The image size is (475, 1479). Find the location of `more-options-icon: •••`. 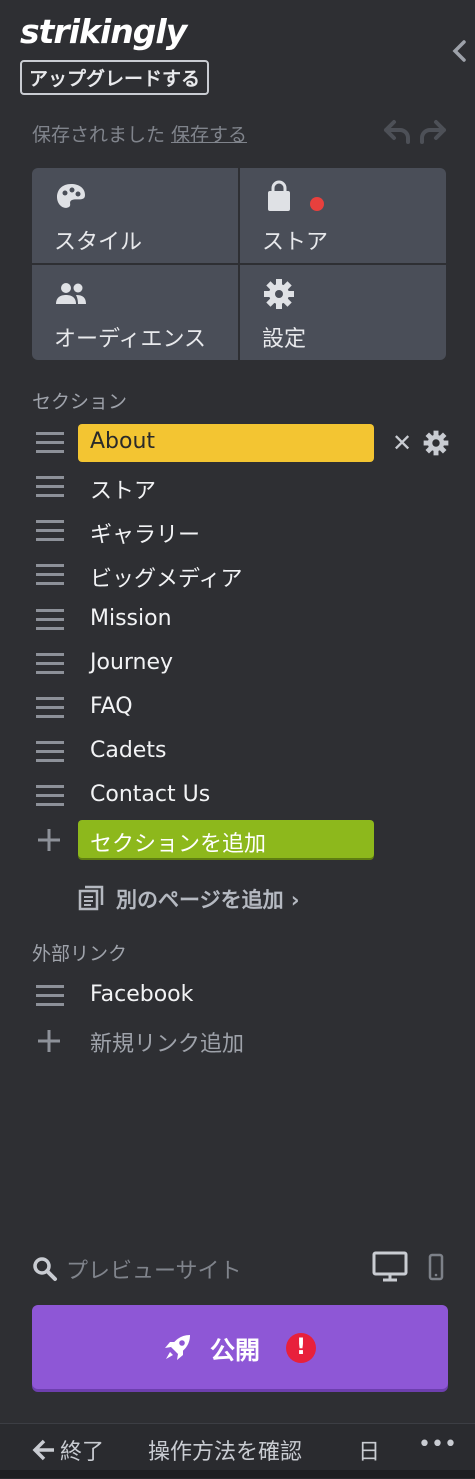

more-options-icon: ••• is located at coordinates (437, 1444).